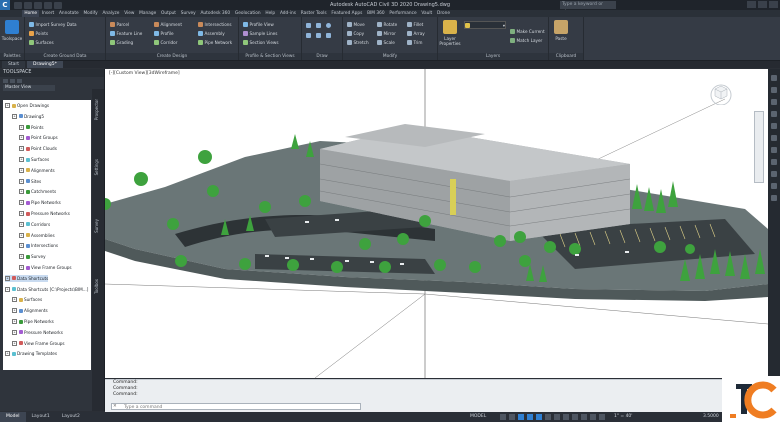  What do you see at coordinates (258, 24) in the screenshot?
I see `profile-view-button: Profile View` at bounding box center [258, 24].